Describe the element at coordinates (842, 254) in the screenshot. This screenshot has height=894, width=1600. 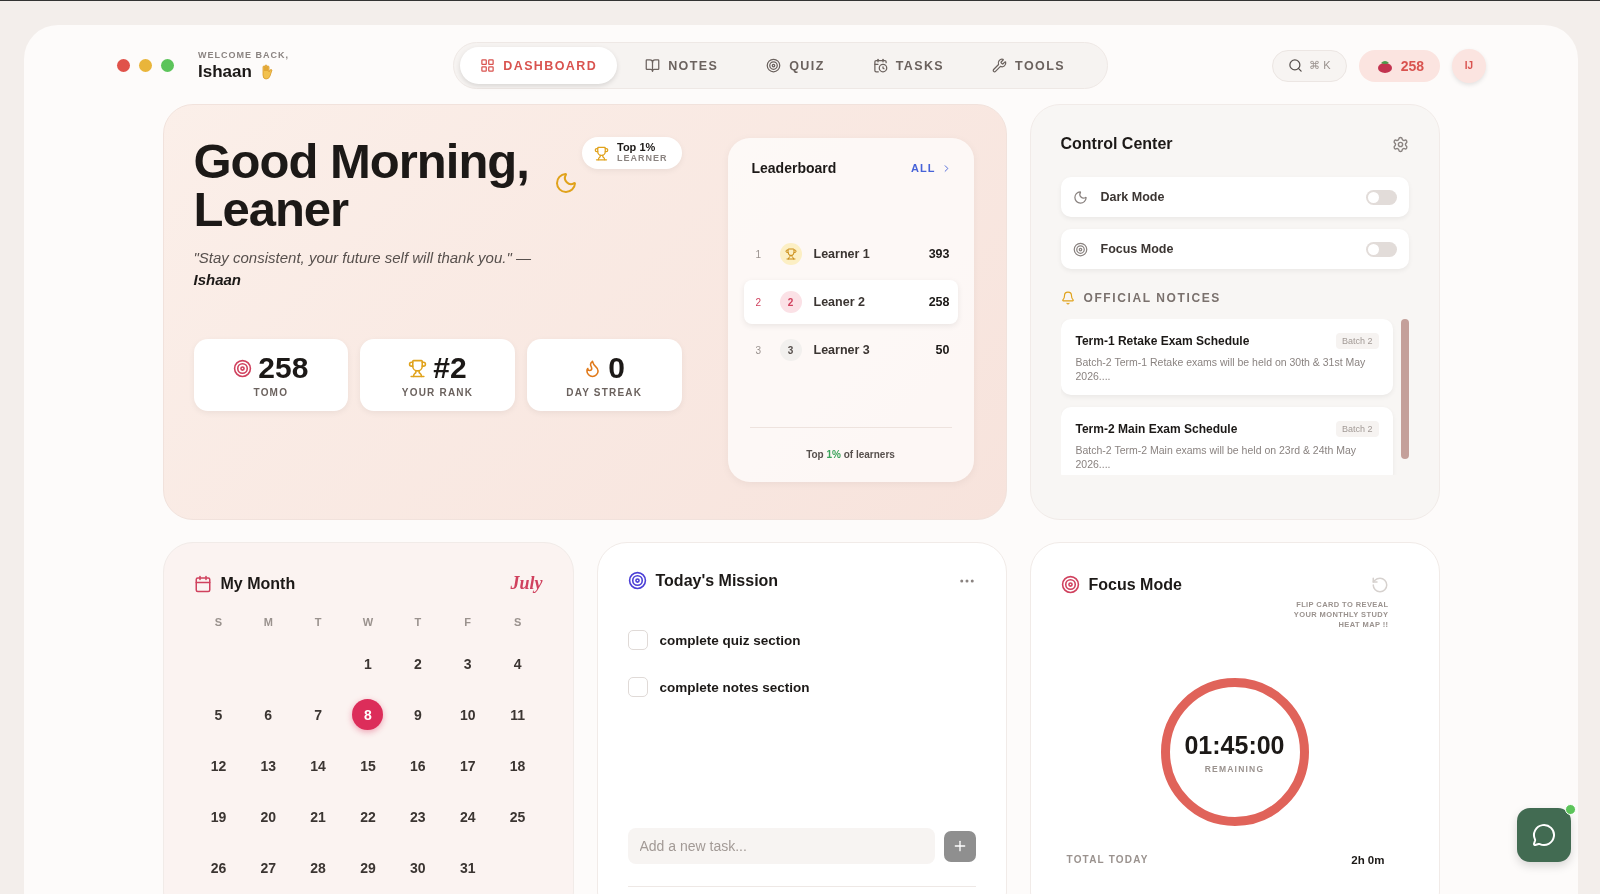
I see `learner-name: Learner 1` at that location.